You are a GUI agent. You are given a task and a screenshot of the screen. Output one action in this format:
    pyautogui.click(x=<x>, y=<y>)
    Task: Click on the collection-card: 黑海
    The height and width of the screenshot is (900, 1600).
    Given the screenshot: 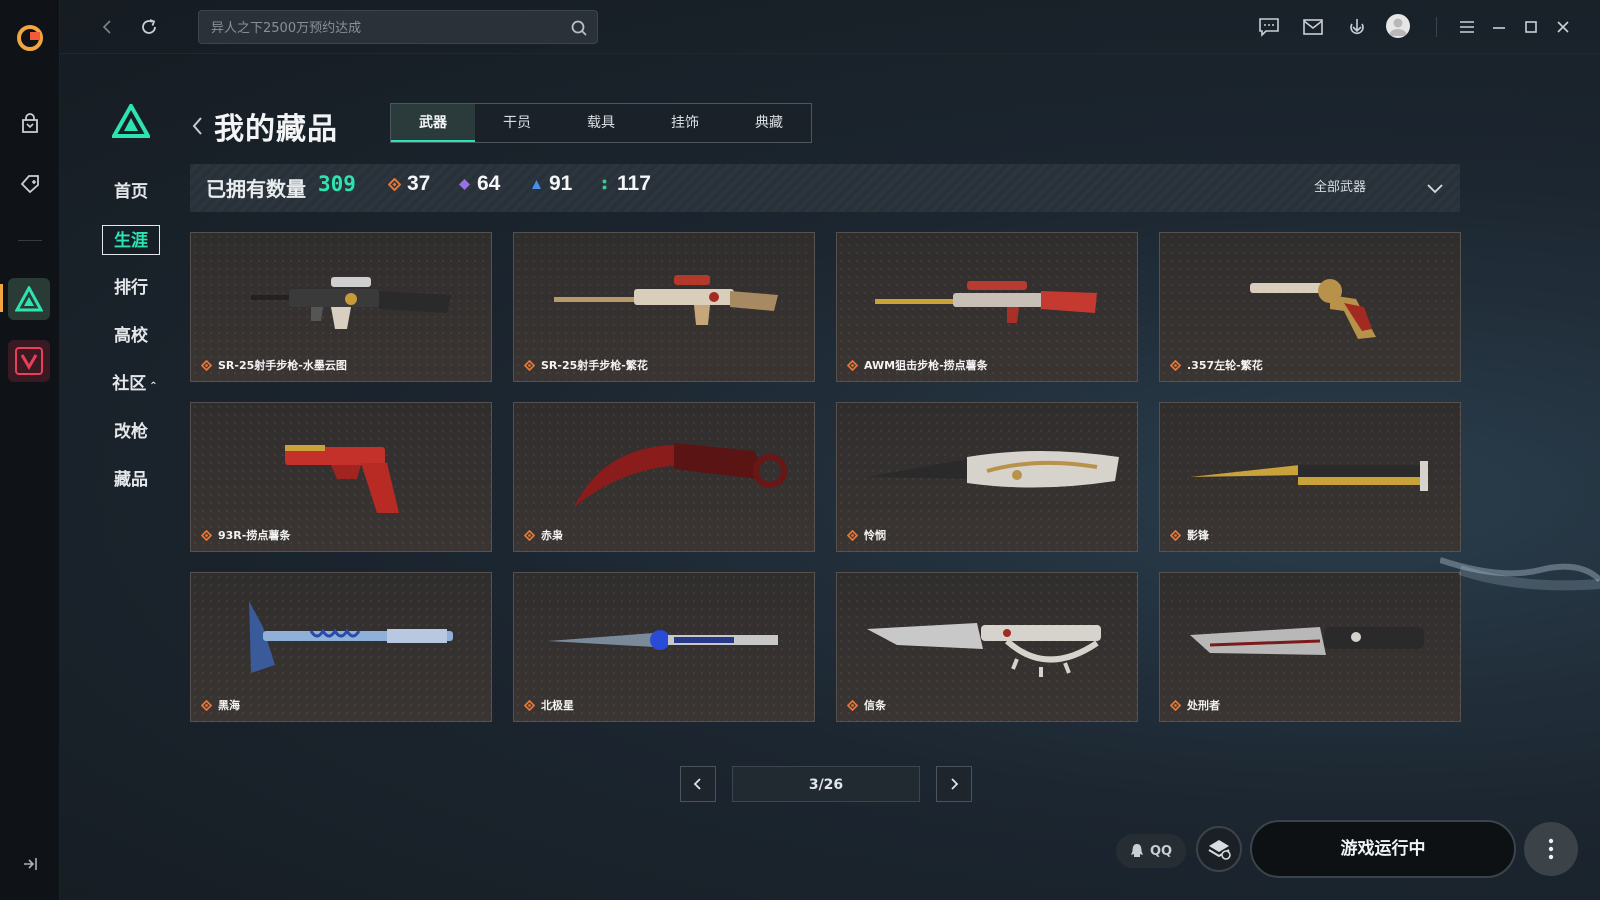 What is the action you would take?
    pyautogui.click(x=341, y=647)
    